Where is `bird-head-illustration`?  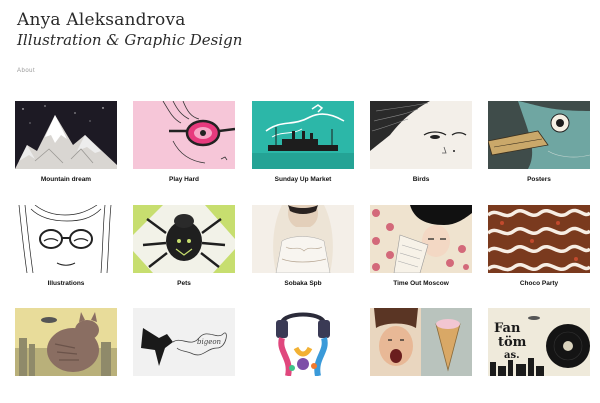 bird-head-illustration is located at coordinates (539, 135).